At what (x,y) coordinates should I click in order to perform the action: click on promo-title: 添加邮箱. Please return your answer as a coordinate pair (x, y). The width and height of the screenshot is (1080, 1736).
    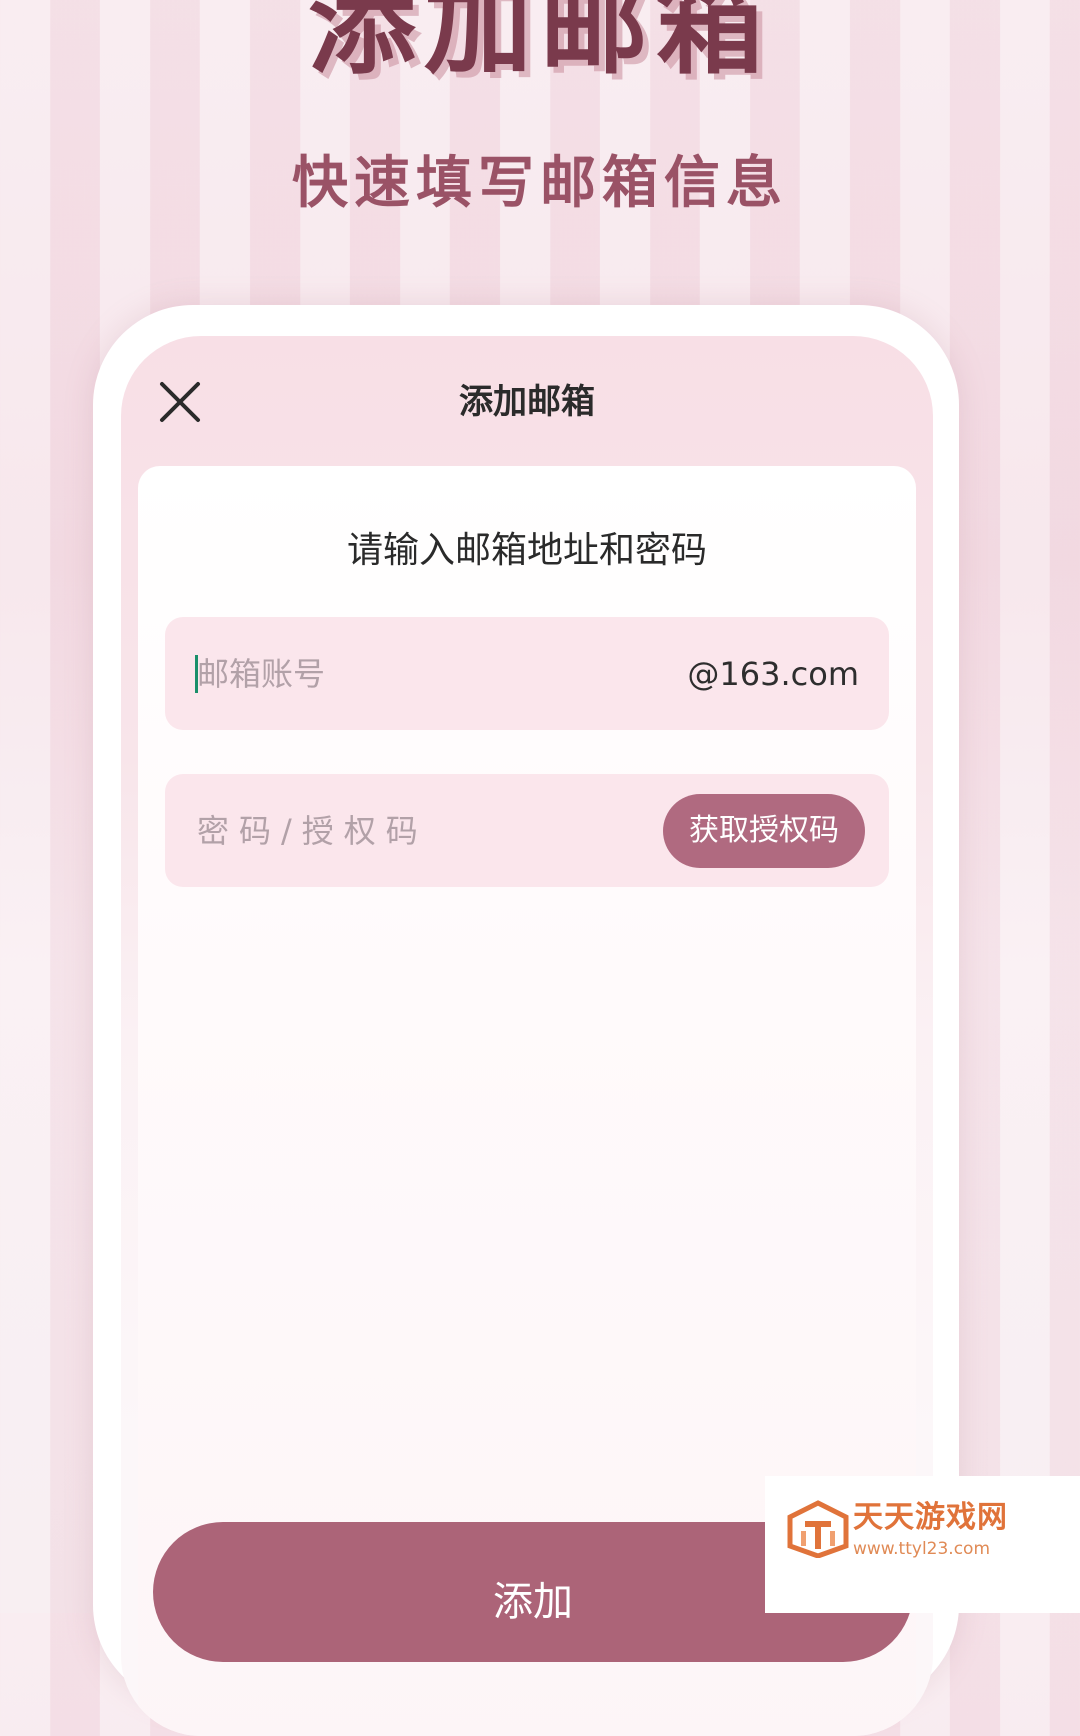
    Looking at the image, I should click on (539, 44).